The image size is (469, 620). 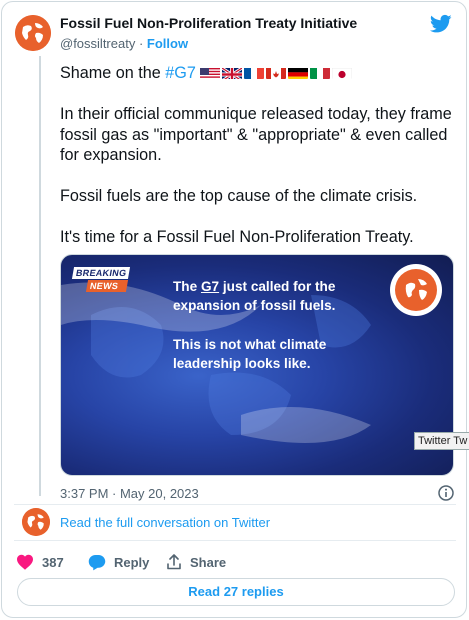 What do you see at coordinates (107, 286) in the screenshot?
I see `news-label: NEWS` at bounding box center [107, 286].